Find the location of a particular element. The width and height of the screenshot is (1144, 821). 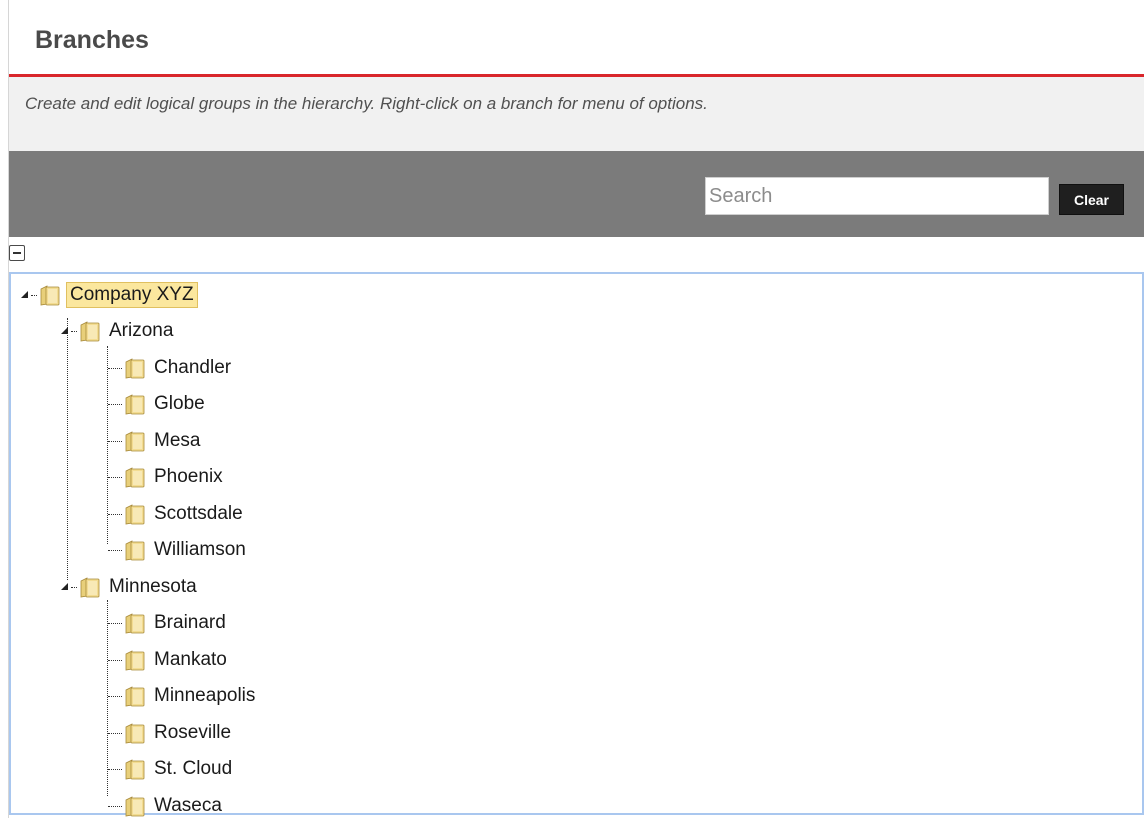

tree-node-label: Roseville is located at coordinates (192, 733).